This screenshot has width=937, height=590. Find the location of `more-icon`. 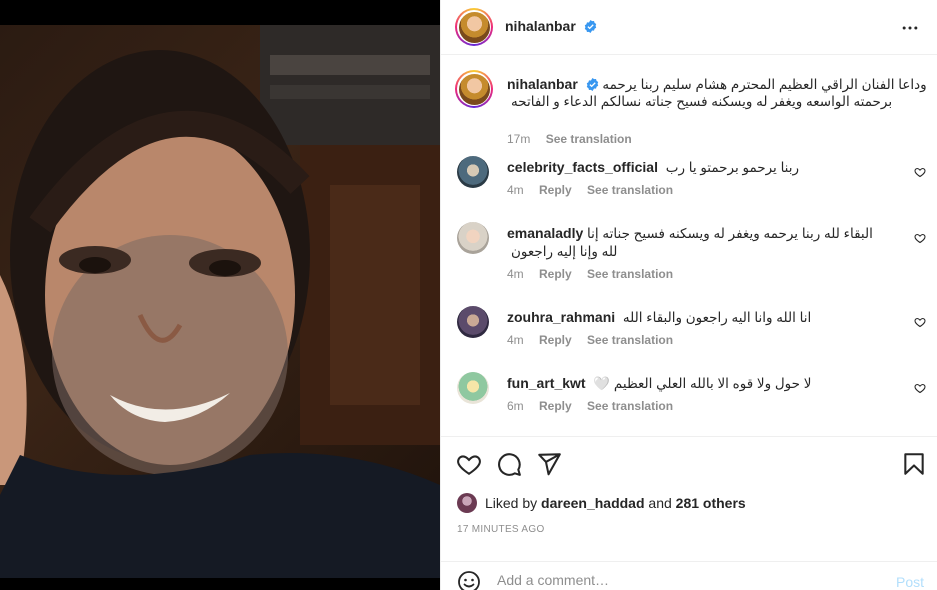

more-icon is located at coordinates (910, 28).